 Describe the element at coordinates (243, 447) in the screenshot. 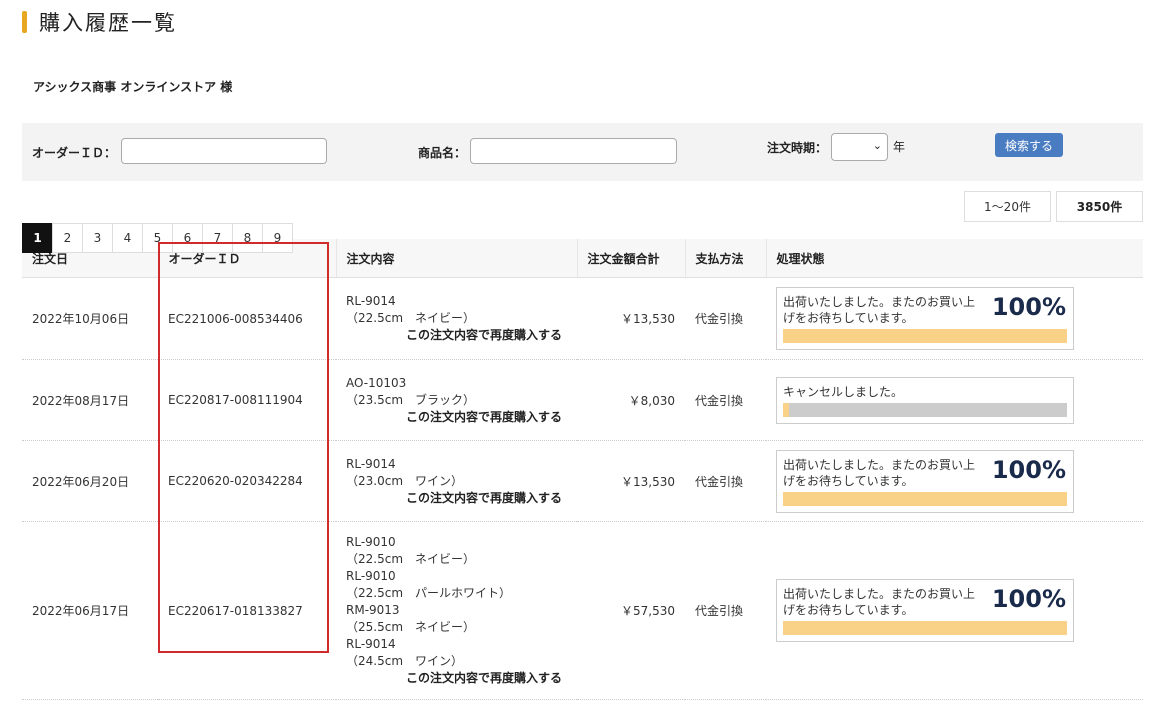

I see `order-id-highlight-box` at that location.